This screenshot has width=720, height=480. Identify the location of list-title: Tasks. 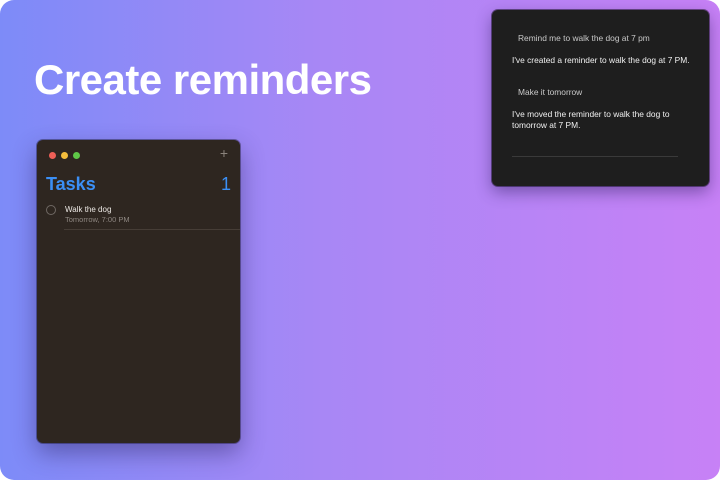
(71, 184).